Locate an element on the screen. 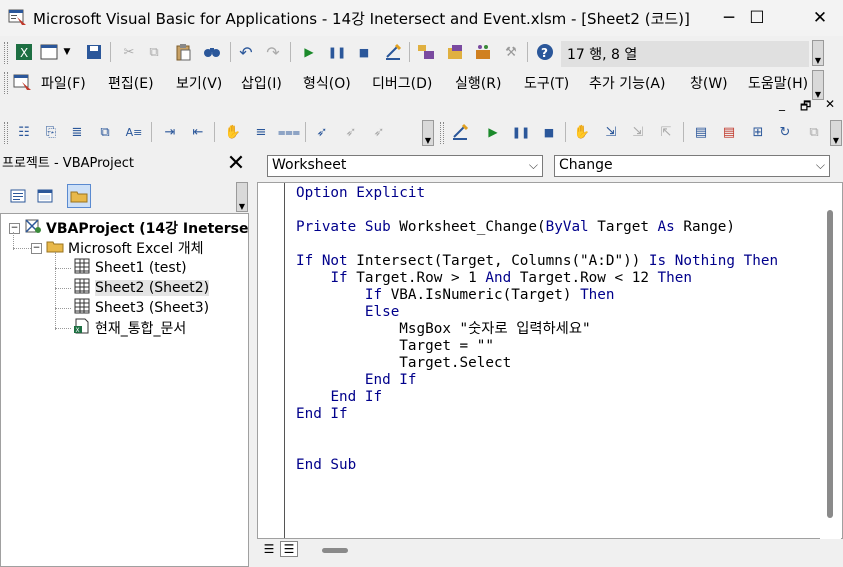  paste-icon is located at coordinates (183, 52).